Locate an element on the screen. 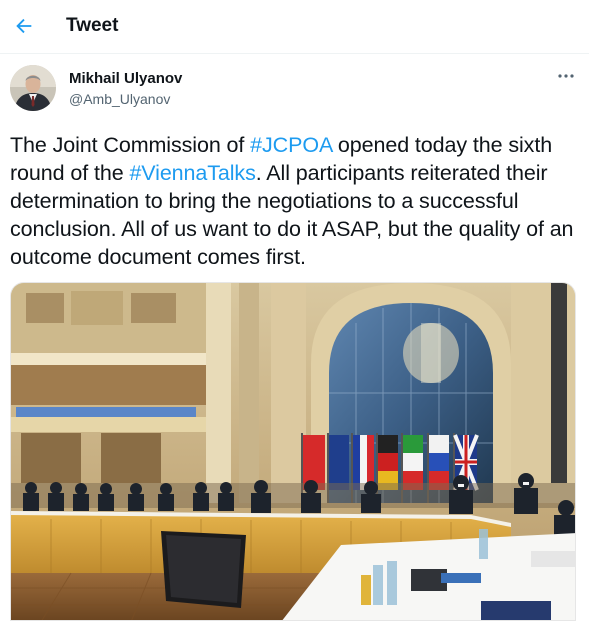 Image resolution: width=589 pixels, height=621 pixels. avatar-image is located at coordinates (33, 88).